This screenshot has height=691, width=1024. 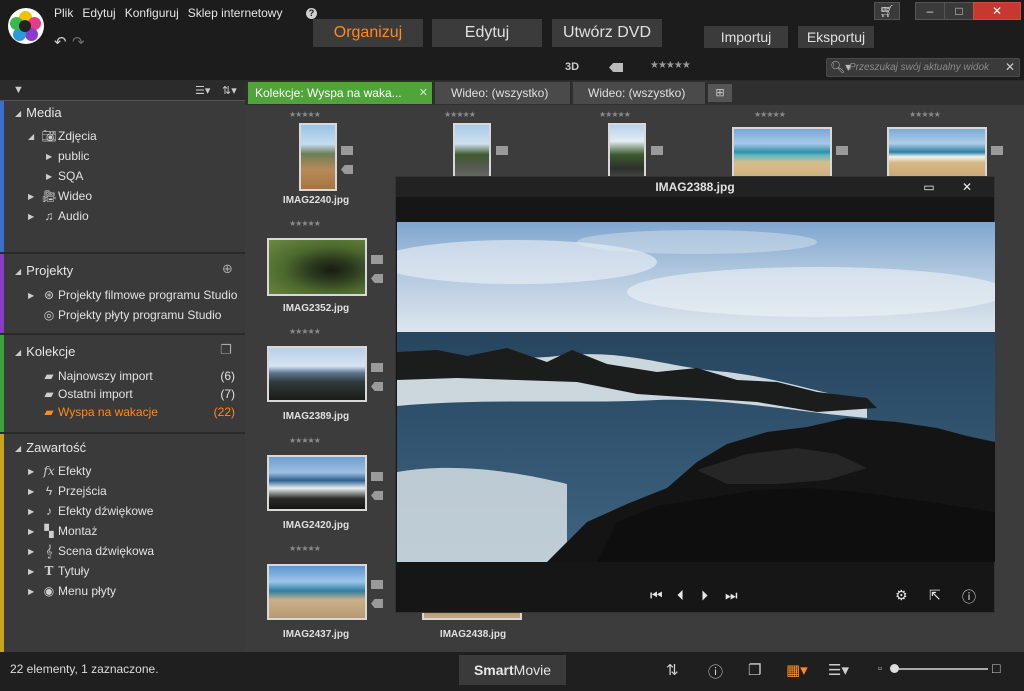 I want to click on sidebar-item-disc-projects: ◎ Projekty płyty programu Studio, so click(x=125, y=315).